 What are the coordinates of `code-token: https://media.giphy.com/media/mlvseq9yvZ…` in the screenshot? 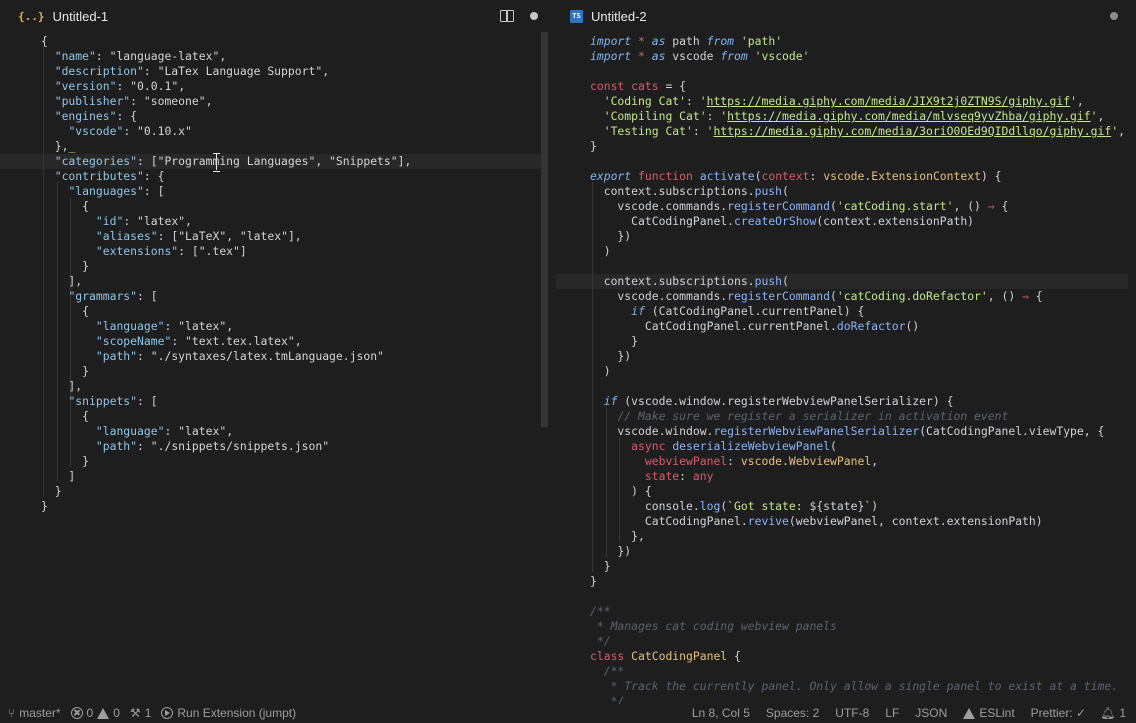 It's located at (909, 116).